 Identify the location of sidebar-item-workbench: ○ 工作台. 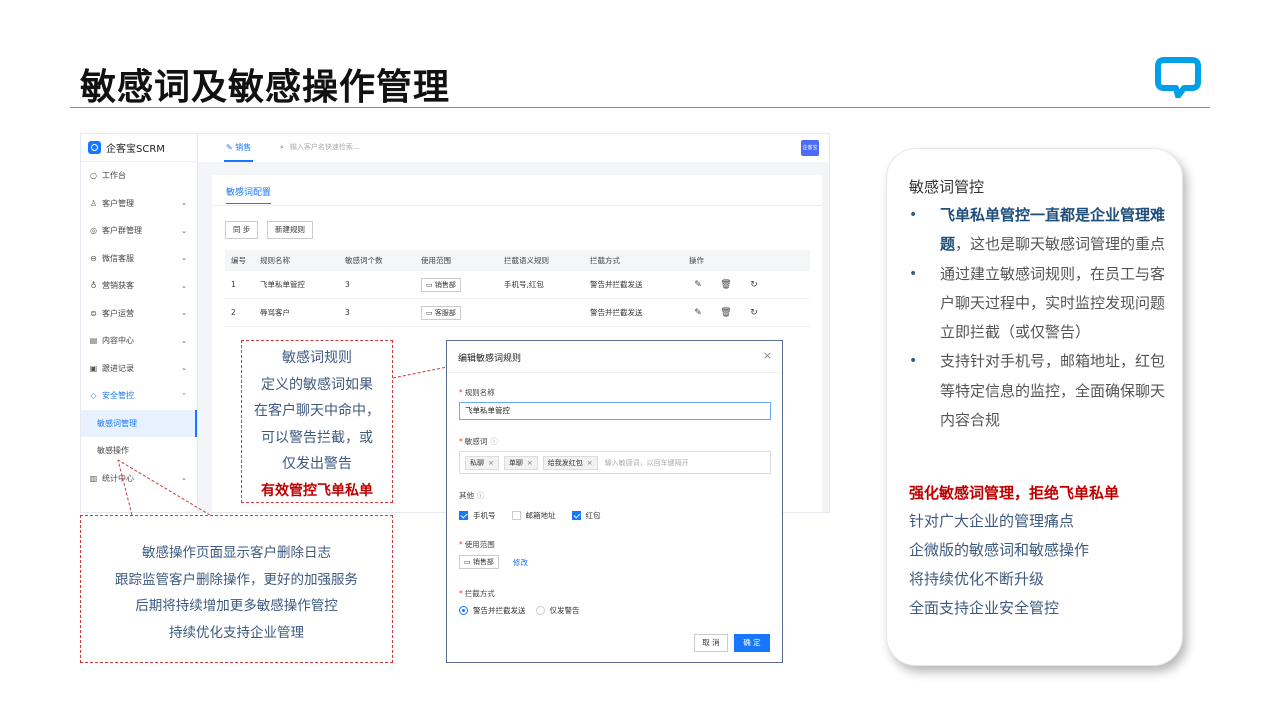
(139, 176).